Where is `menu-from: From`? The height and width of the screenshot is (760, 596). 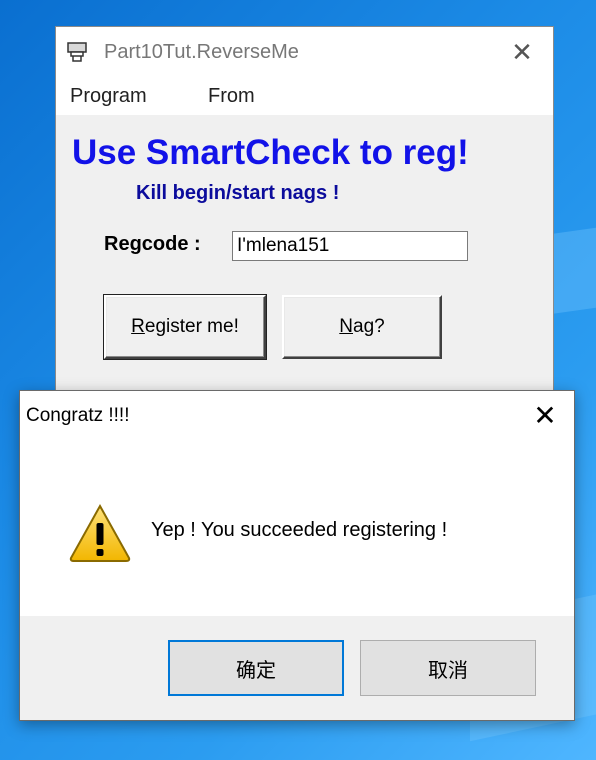
menu-from: From is located at coordinates (231, 96).